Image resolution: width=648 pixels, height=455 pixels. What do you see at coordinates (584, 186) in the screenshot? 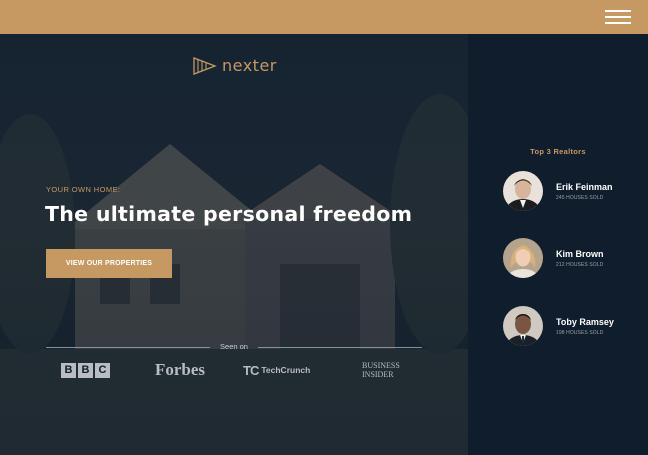
I see `realtor-name: Erik Feinman` at bounding box center [584, 186].